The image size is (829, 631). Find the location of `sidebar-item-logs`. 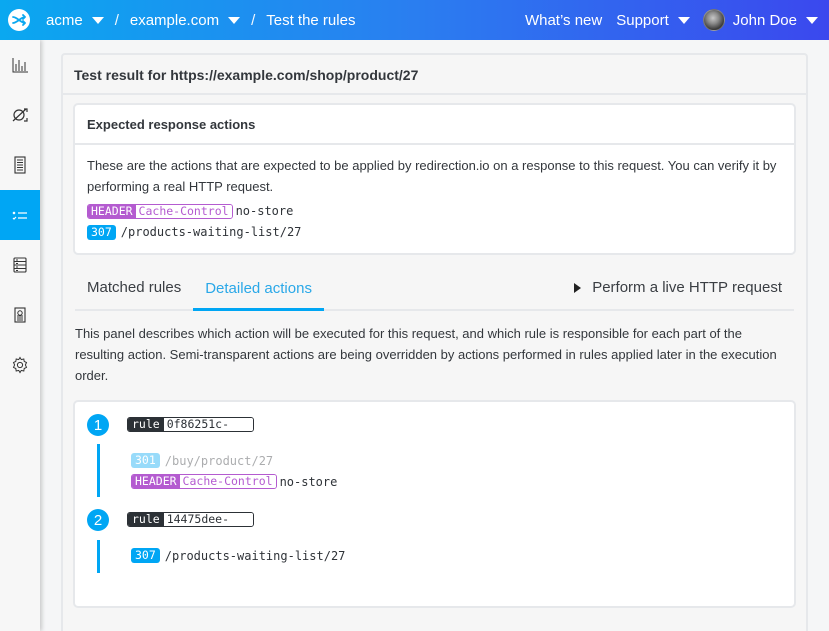

sidebar-item-logs is located at coordinates (20, 165).